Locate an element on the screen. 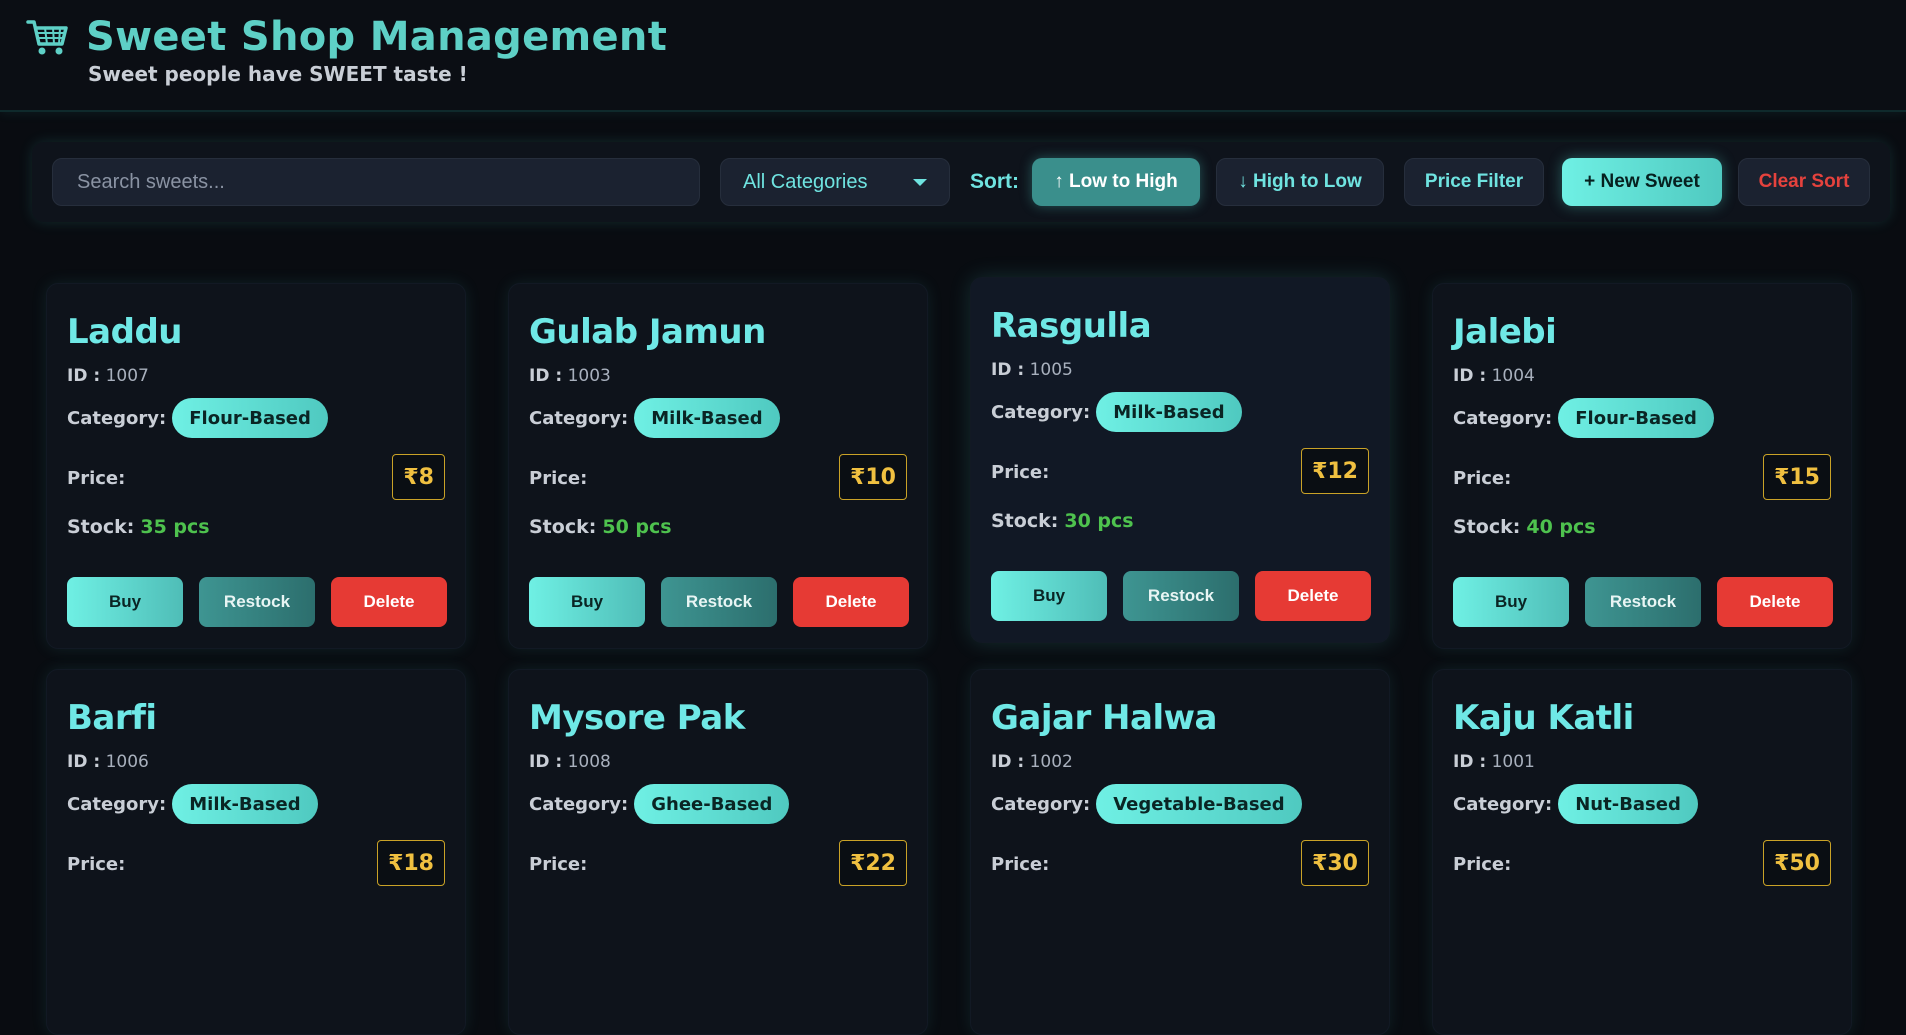  stock-value: 40 pcs is located at coordinates (1561, 527).